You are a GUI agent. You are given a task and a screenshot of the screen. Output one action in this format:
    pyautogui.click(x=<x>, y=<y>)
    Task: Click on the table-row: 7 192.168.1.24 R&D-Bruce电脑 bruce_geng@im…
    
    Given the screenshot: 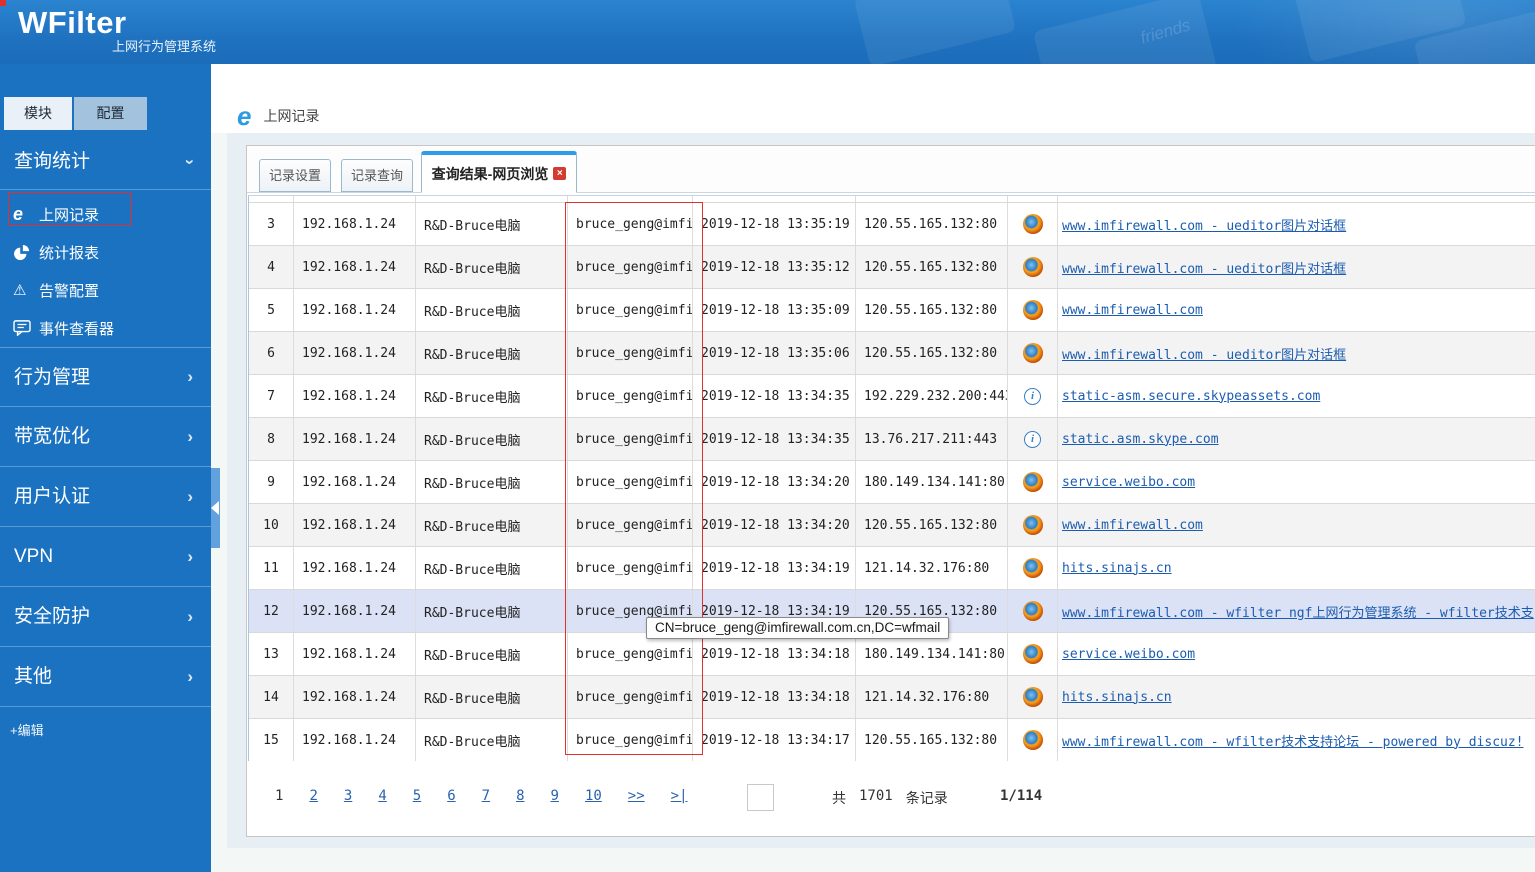 What is the action you would take?
    pyautogui.click(x=892, y=396)
    